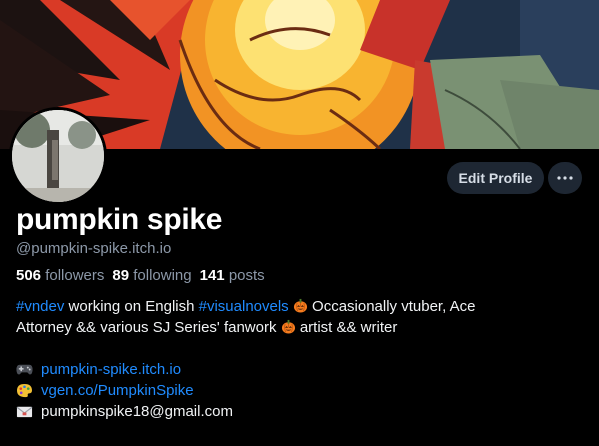 The width and height of the screenshot is (599, 446). I want to click on avatar, so click(58, 156).